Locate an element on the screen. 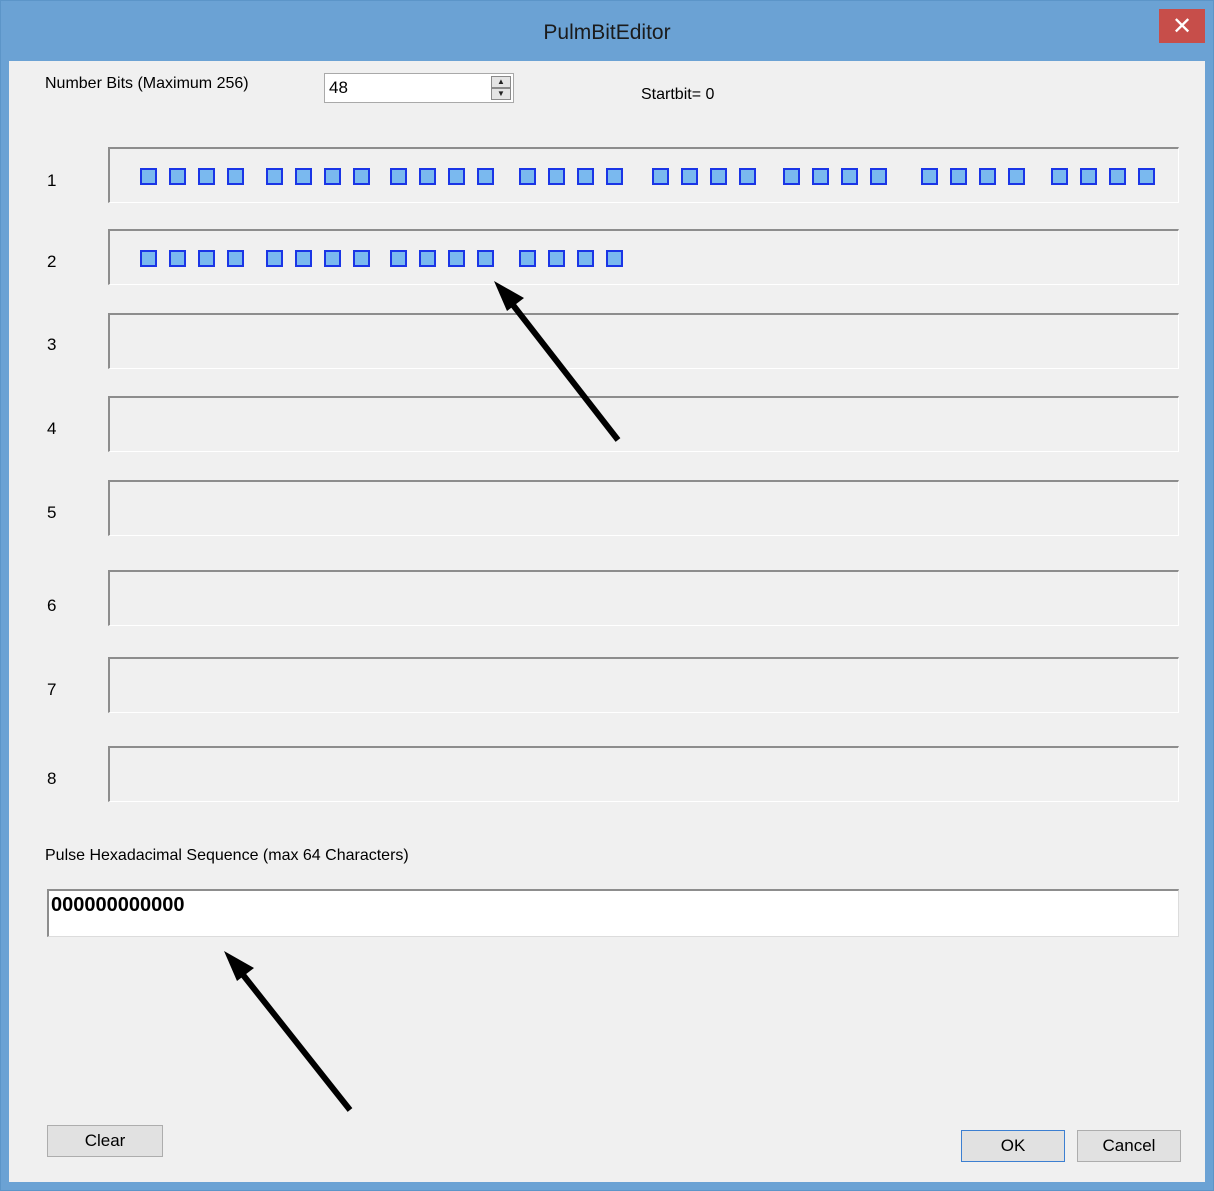 This screenshot has width=1214, height=1191. hex-sequence-input is located at coordinates (613, 913).